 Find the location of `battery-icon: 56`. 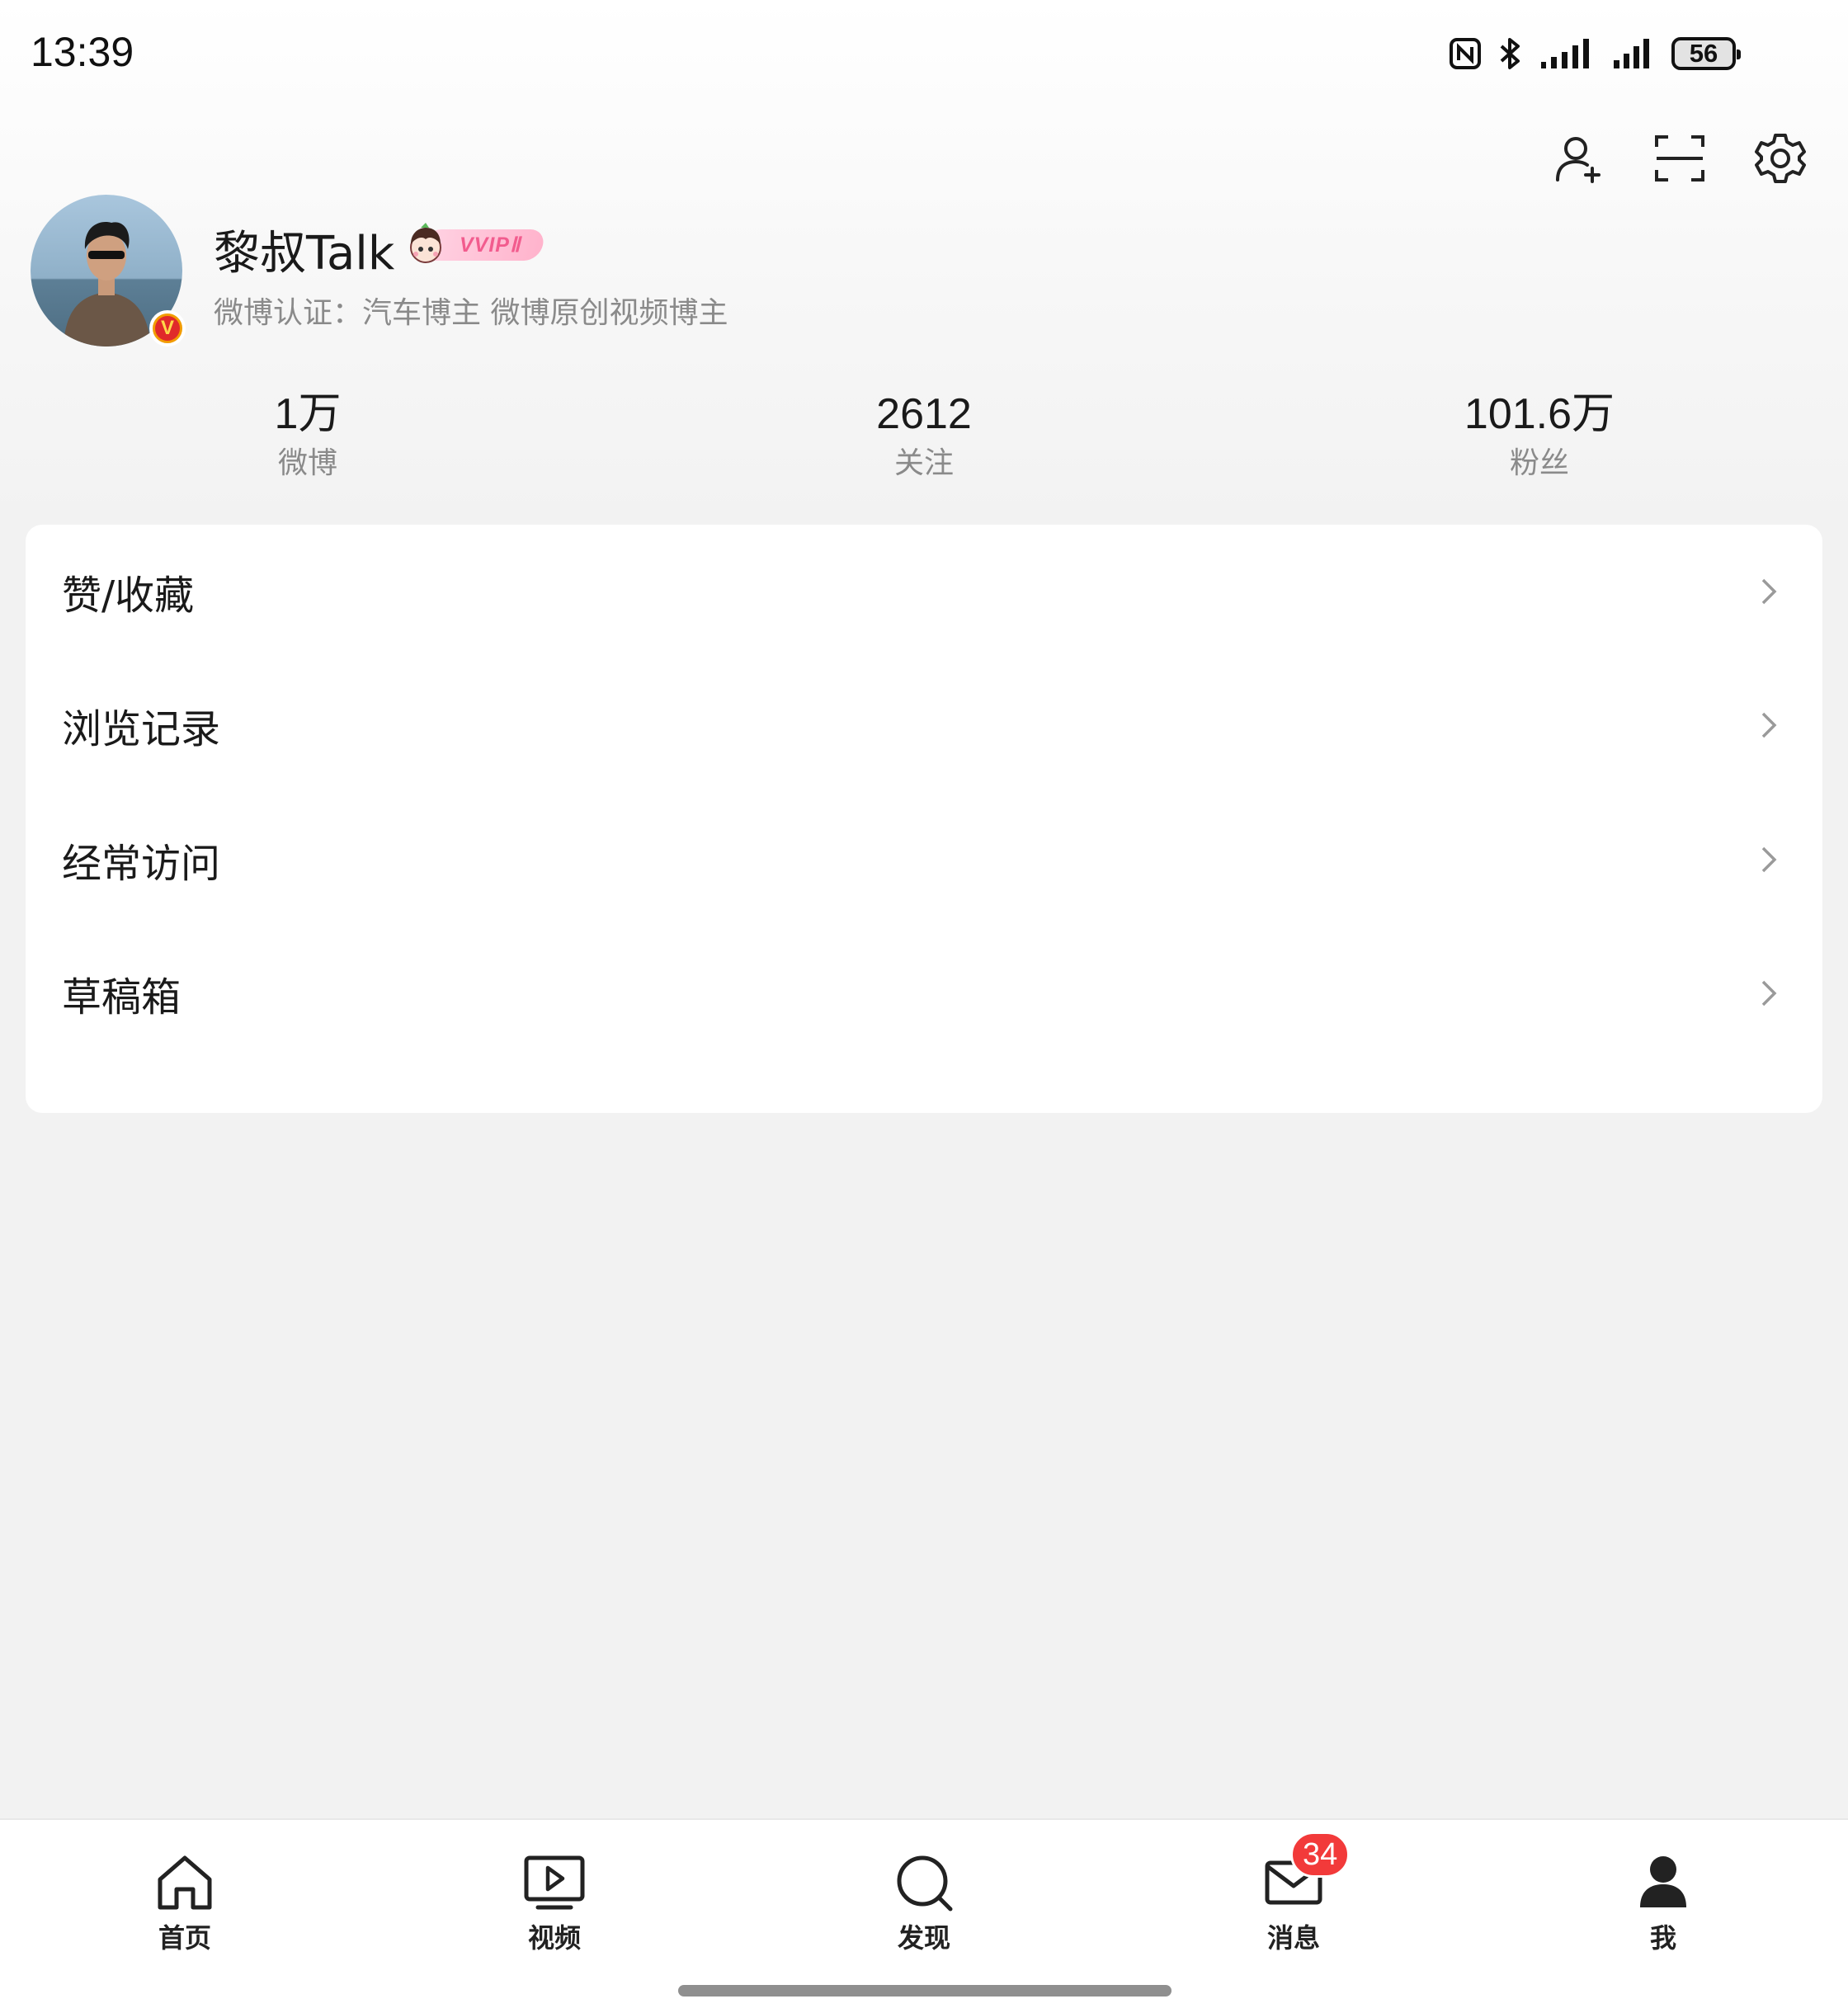

battery-icon: 56 is located at coordinates (1706, 53).